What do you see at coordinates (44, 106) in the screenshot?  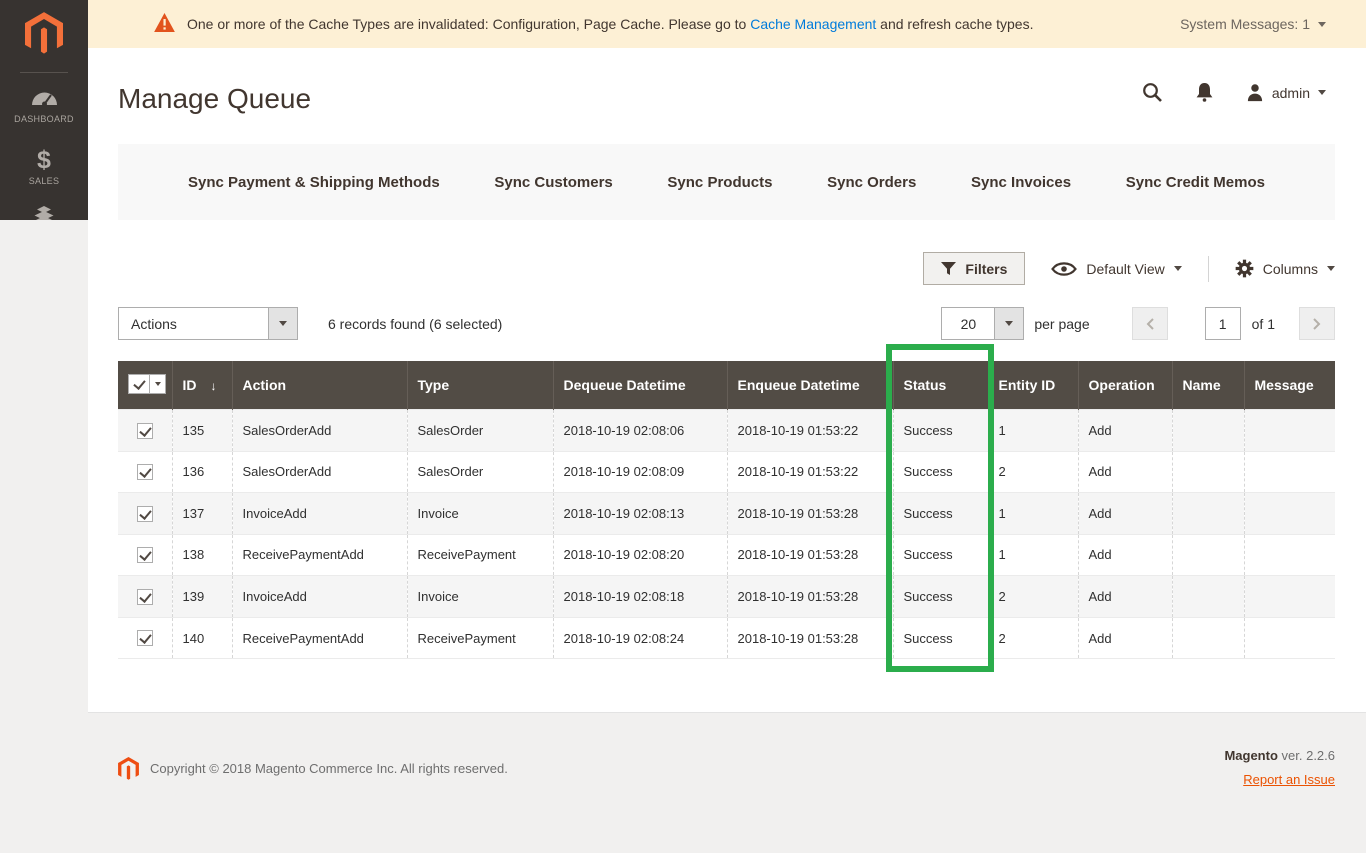 I see `sidebar-item-dashboard: DASHBOARD` at bounding box center [44, 106].